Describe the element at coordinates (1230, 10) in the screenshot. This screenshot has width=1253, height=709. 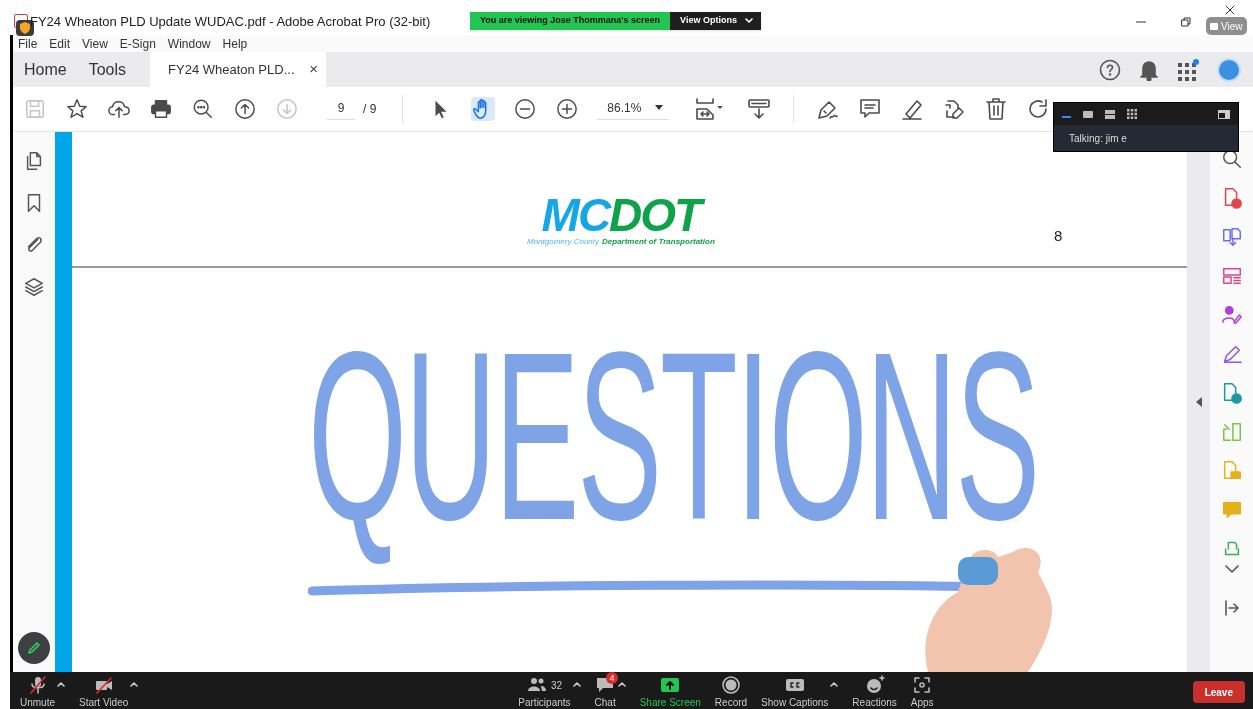
I see `close-icon` at that location.